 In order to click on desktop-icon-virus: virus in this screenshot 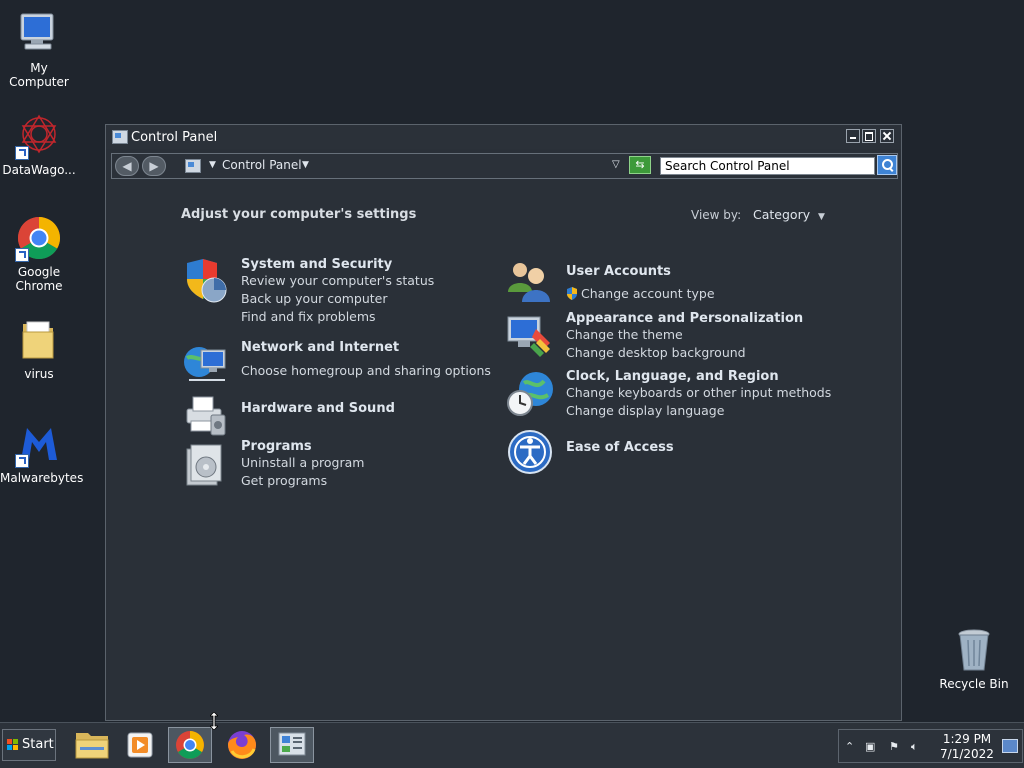, I will do `click(39, 348)`.